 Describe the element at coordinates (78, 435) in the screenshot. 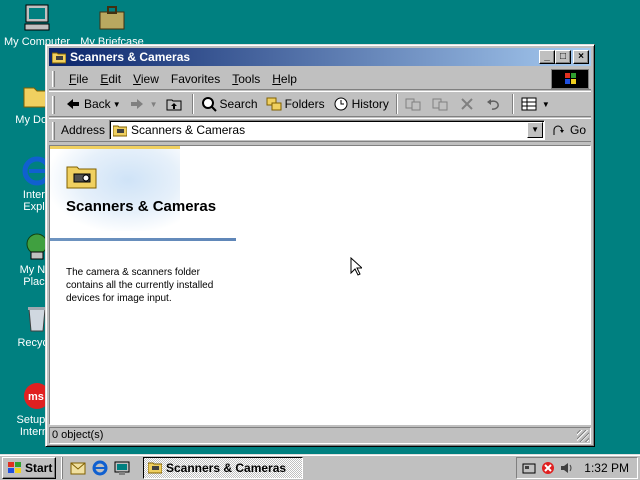

I see `status-text: 0 object(s)` at that location.